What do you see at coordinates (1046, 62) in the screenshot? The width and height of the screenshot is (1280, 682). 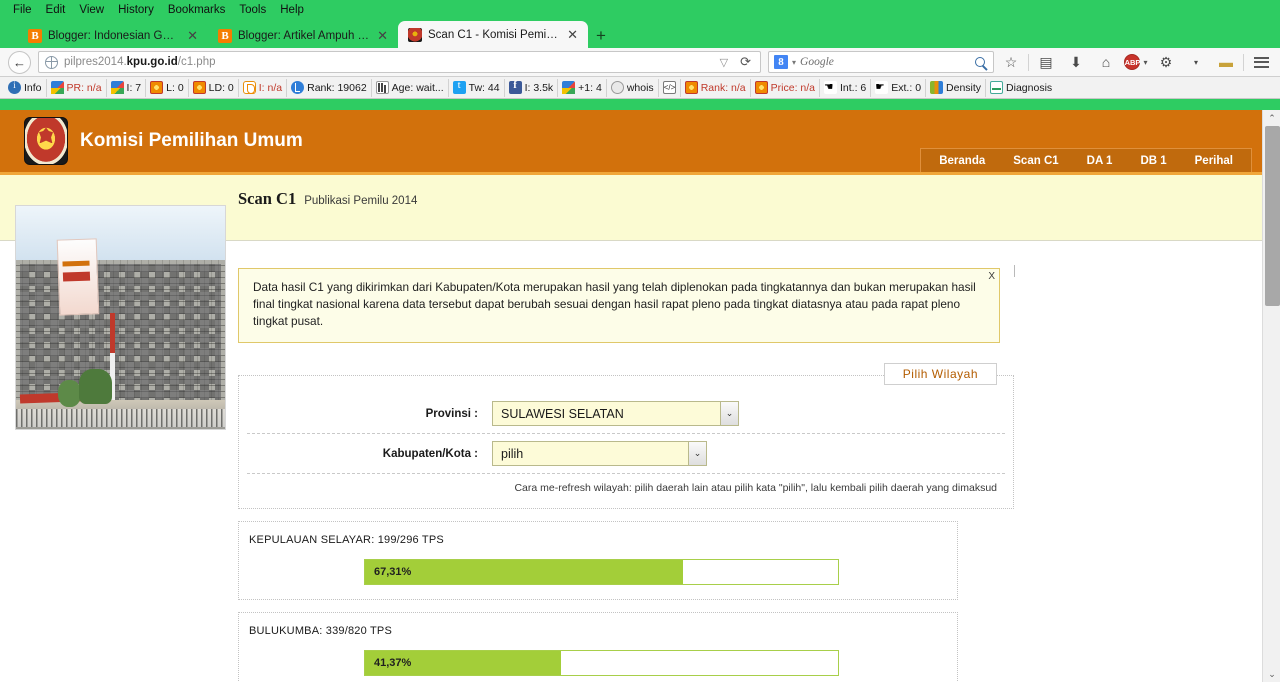 I see `reader-icon: ▤` at bounding box center [1046, 62].